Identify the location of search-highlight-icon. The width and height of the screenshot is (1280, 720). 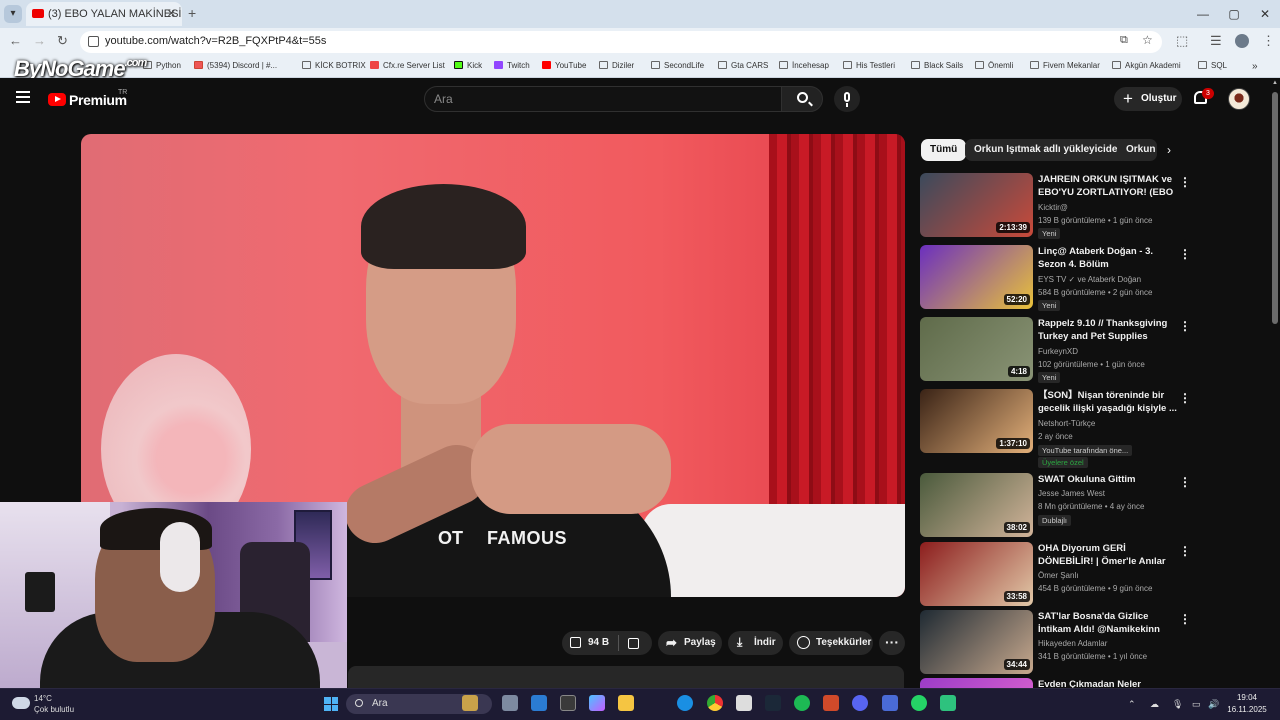
(470, 703).